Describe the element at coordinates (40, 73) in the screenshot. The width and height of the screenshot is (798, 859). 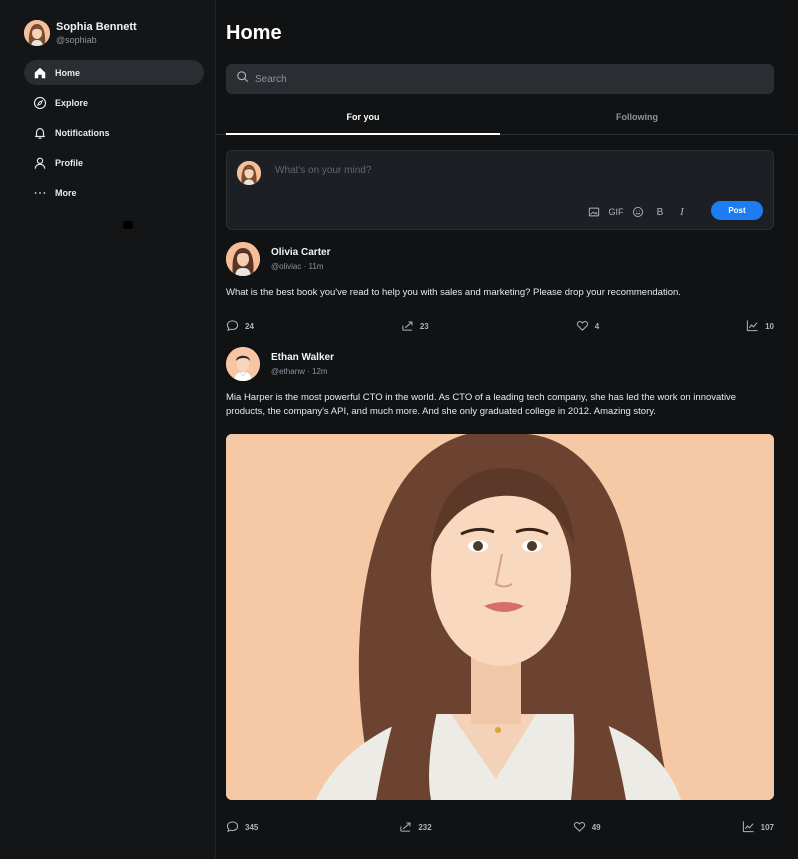
I see `home-icon` at that location.